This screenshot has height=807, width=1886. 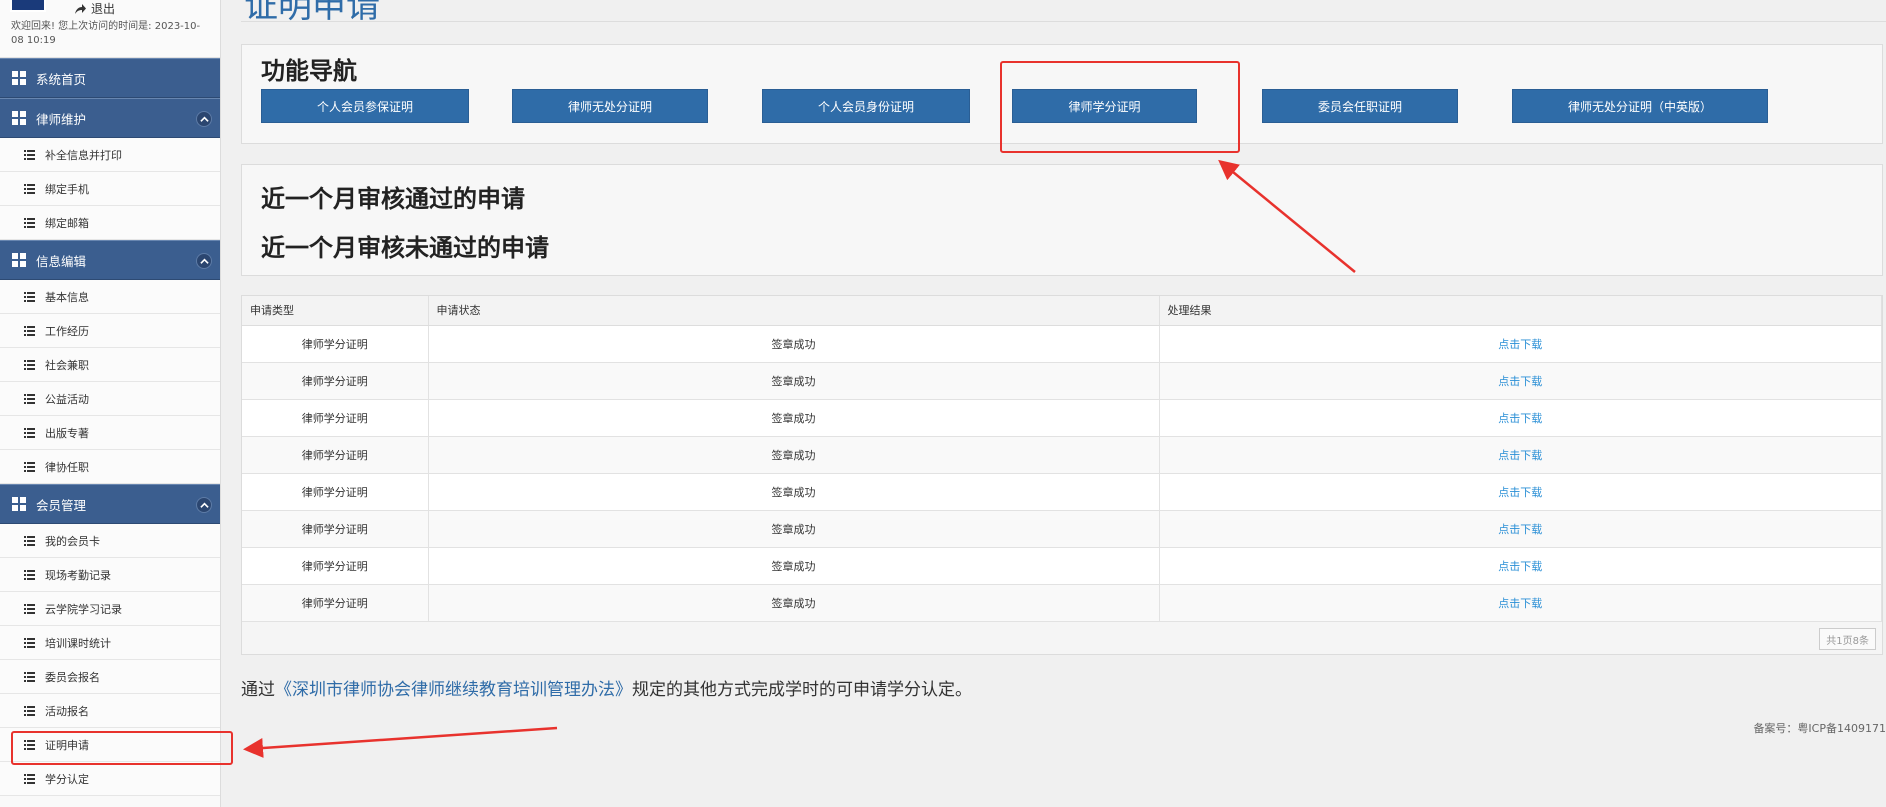 What do you see at coordinates (110, 541) in the screenshot?
I see `sidebar-item-member-card: 我的会员卡` at bounding box center [110, 541].